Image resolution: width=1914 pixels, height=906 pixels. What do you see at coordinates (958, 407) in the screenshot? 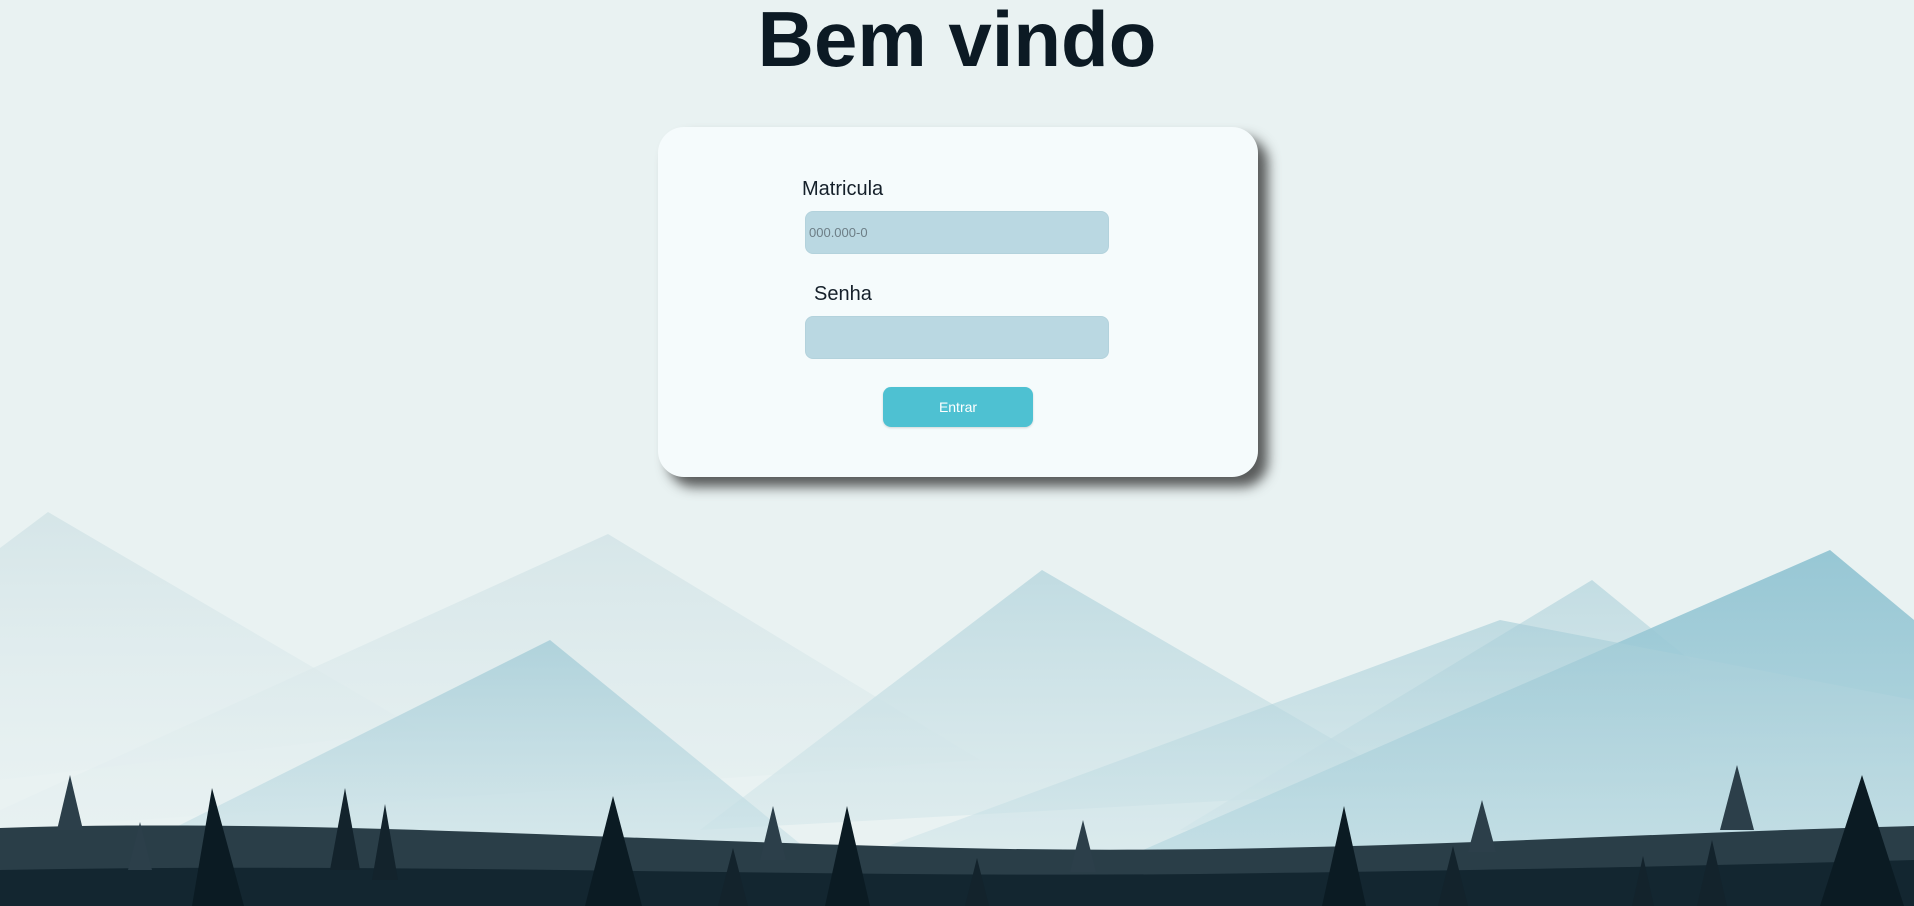
I see `entrar-button: Entrar` at bounding box center [958, 407].